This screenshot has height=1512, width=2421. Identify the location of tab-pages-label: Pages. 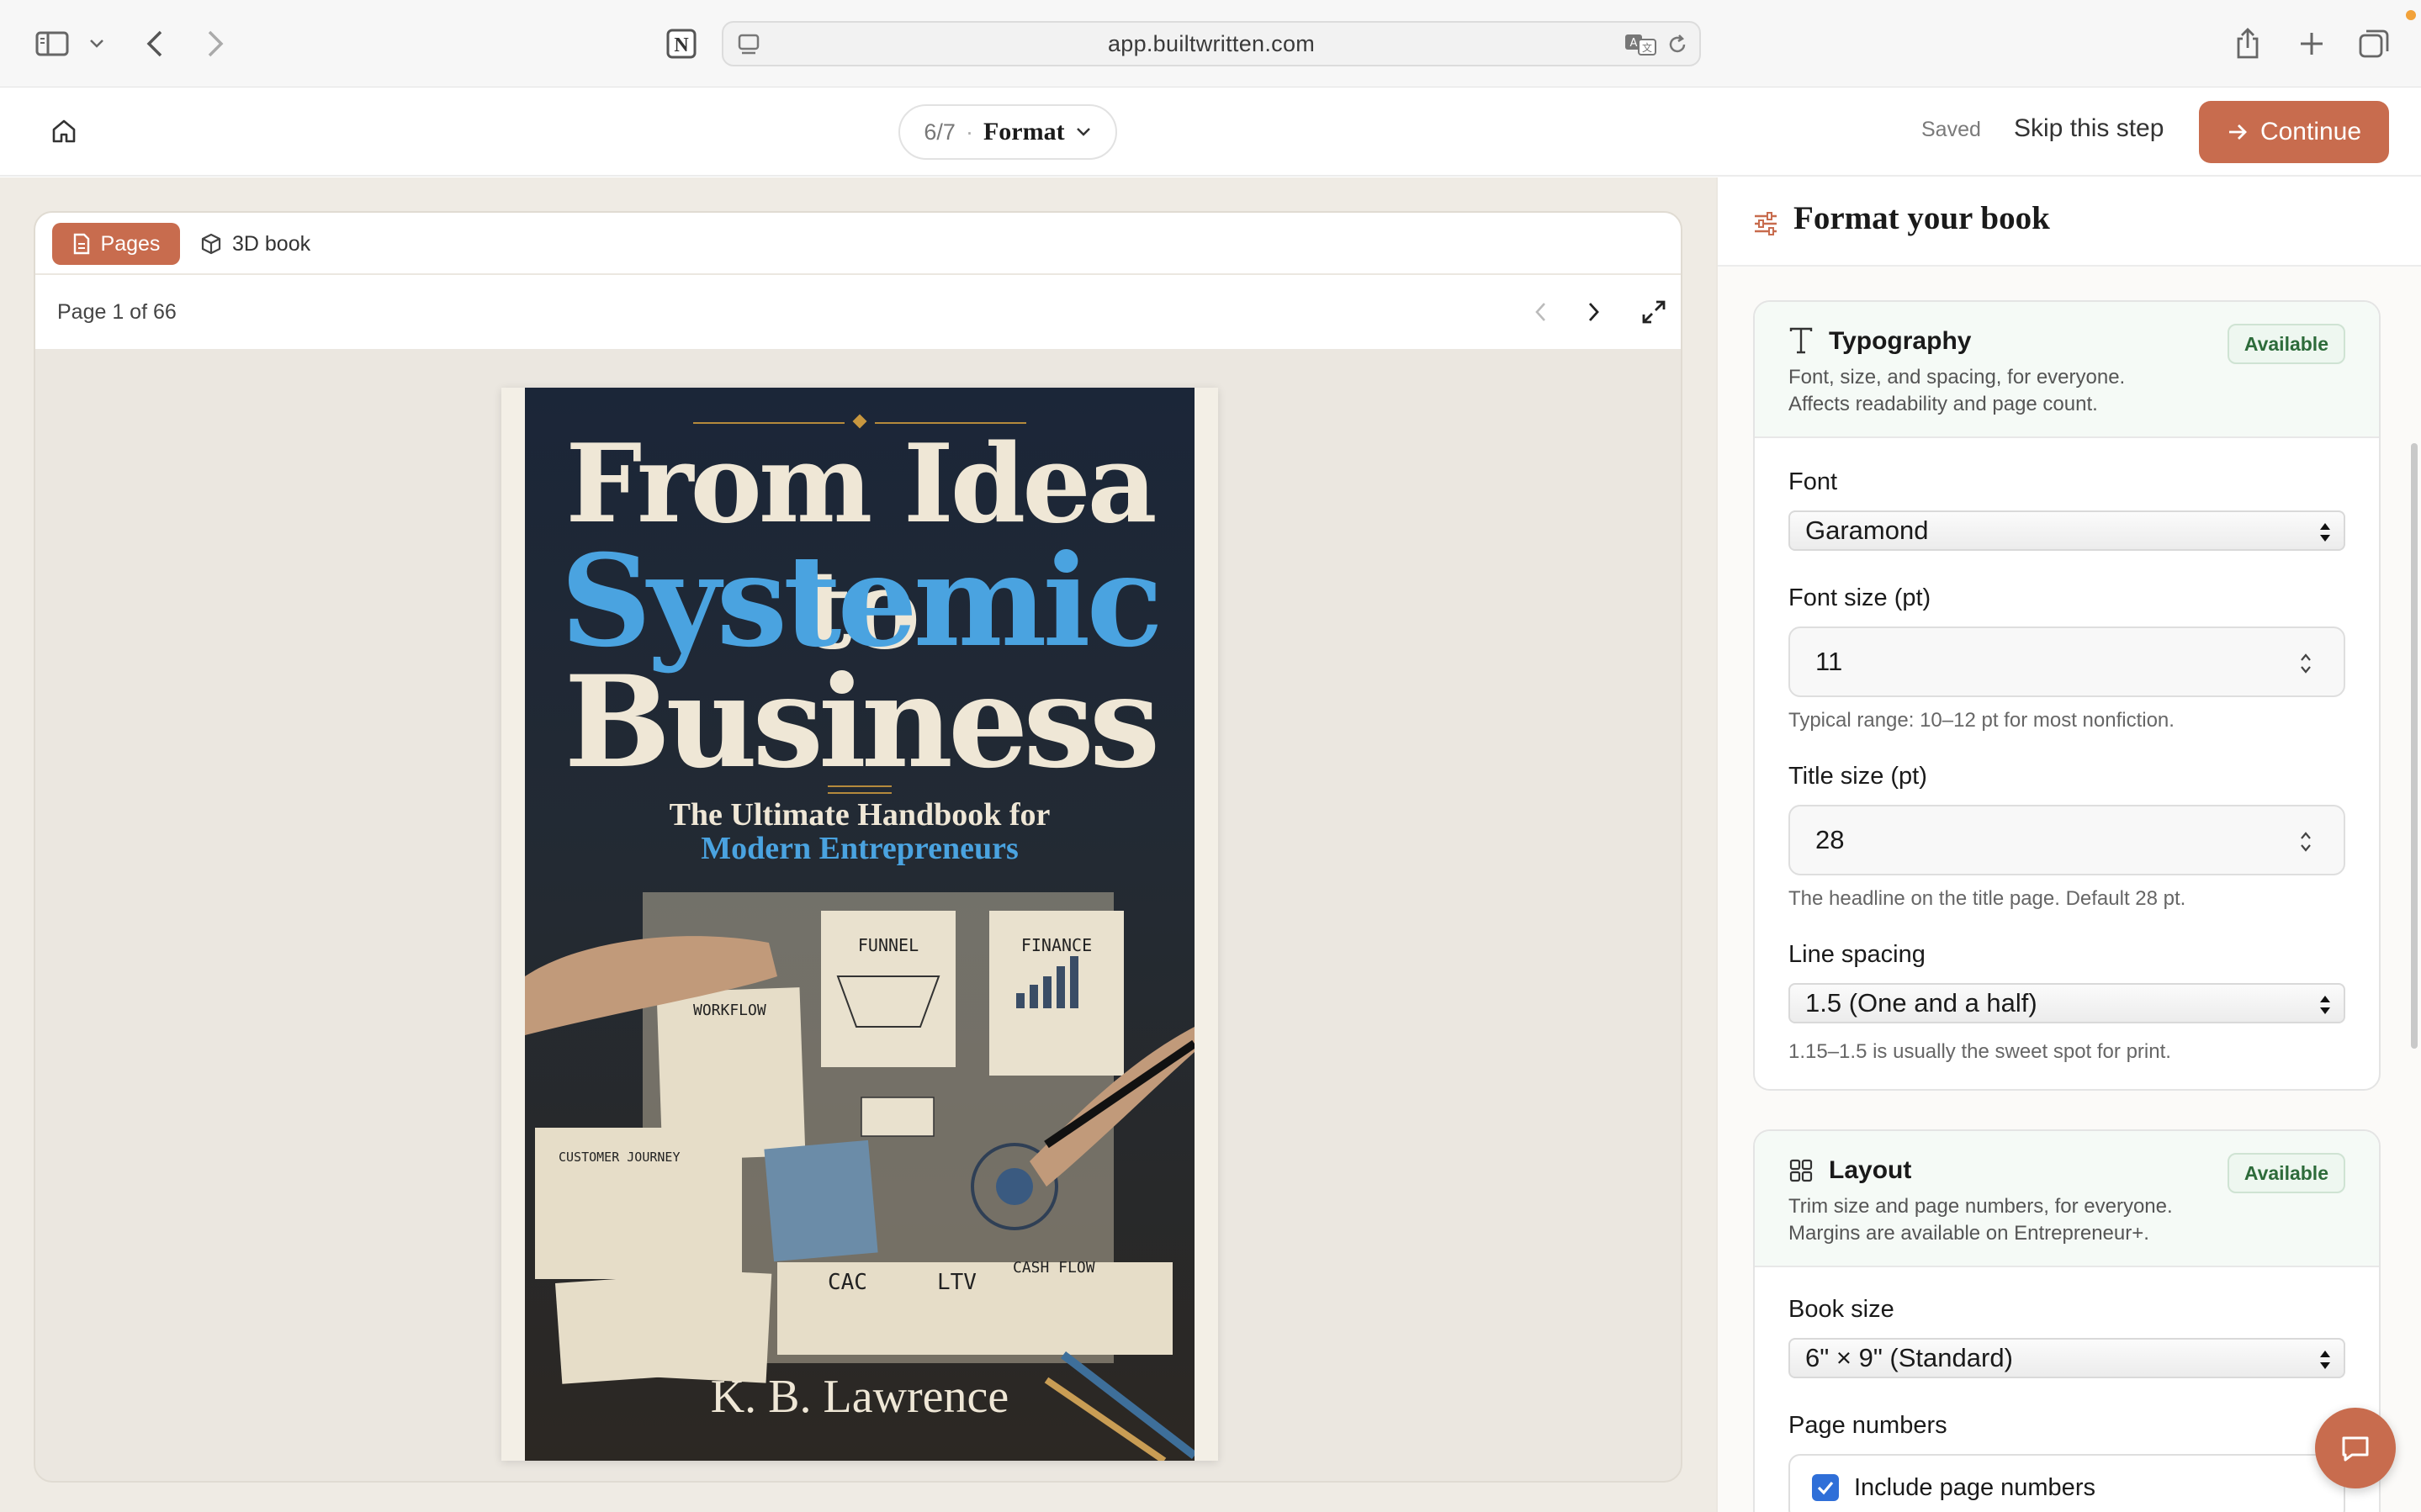
(131, 243).